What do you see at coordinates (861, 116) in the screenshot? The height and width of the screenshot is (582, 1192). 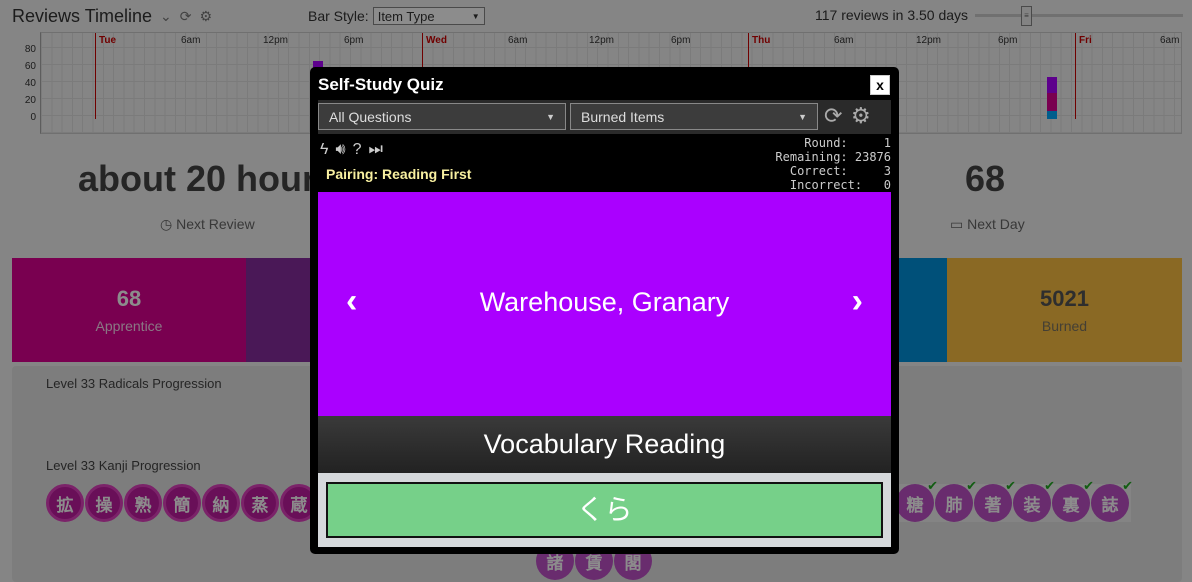 I see `gear-icon: ⚙` at bounding box center [861, 116].